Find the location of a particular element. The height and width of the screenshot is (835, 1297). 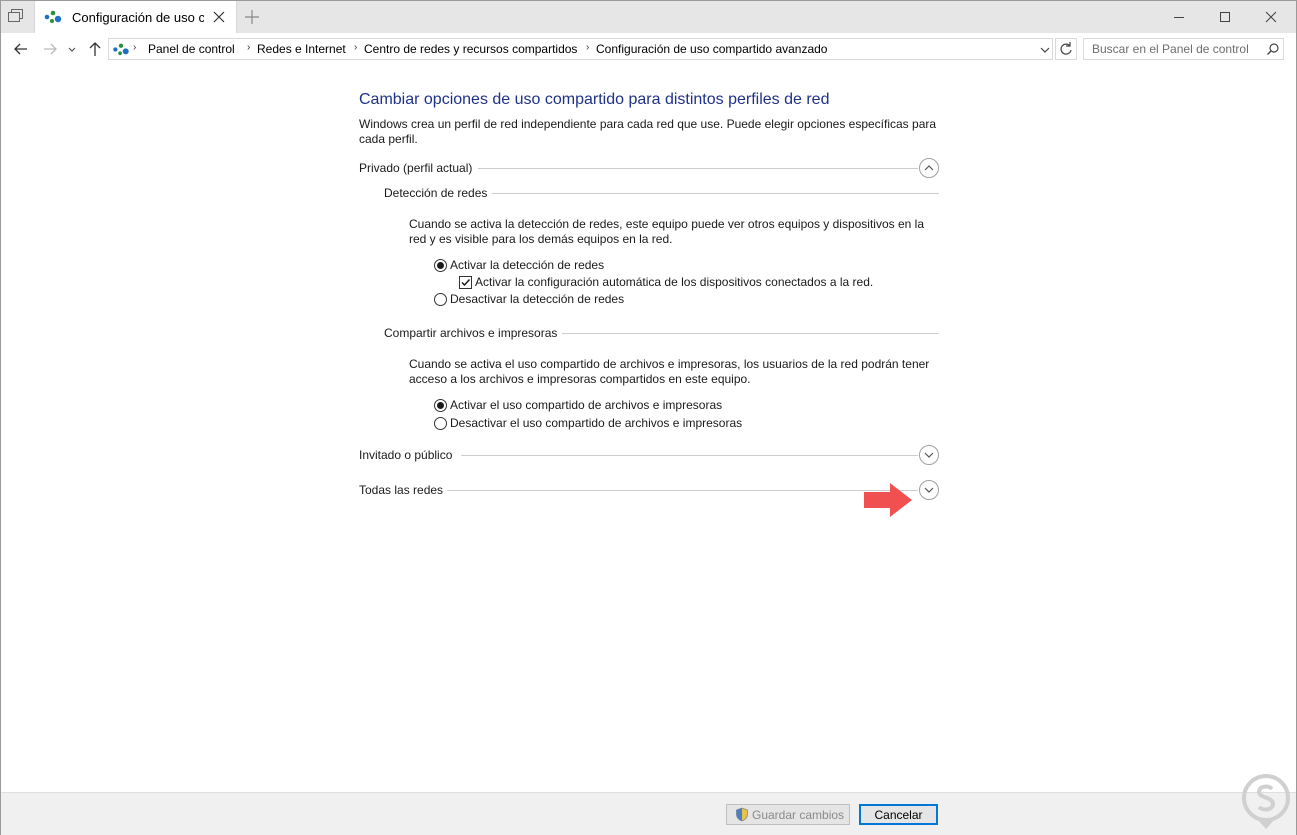

tab-close-icon is located at coordinates (219, 17).